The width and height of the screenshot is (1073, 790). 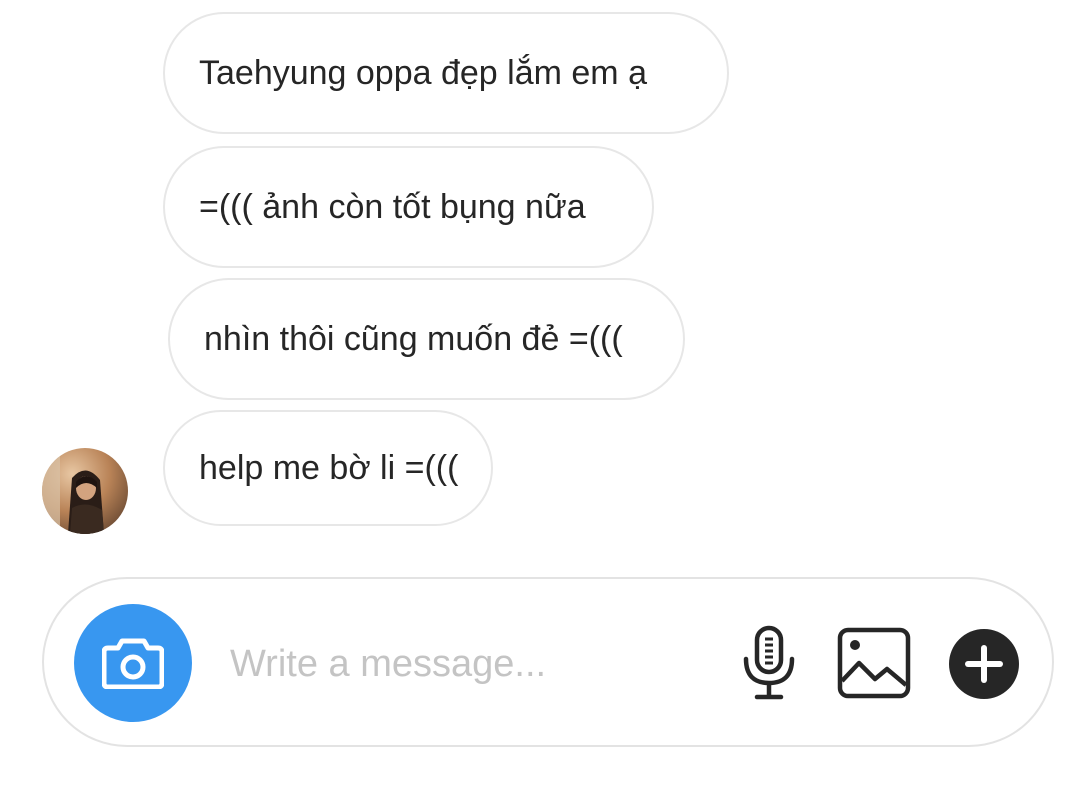 I want to click on avatar-photo, so click(x=85, y=491).